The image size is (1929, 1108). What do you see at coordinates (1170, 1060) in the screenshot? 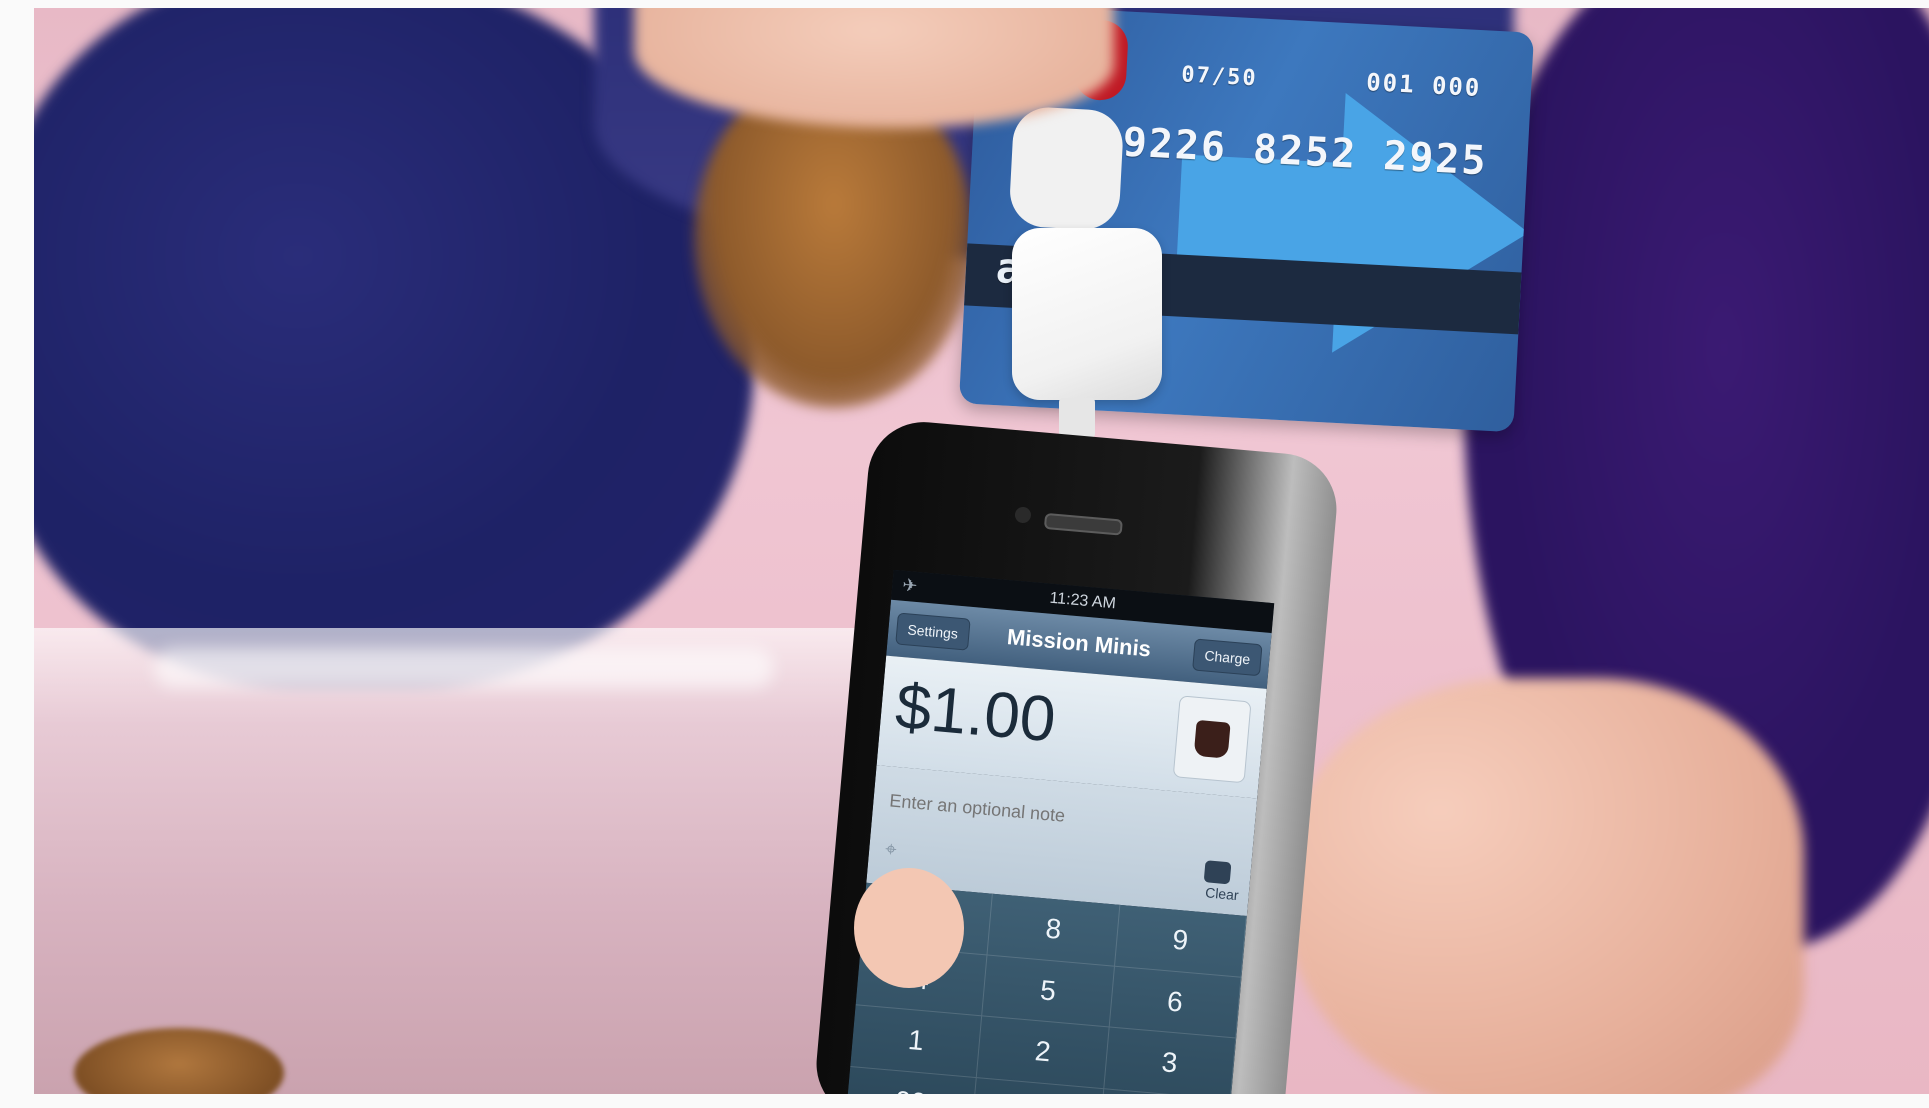
I see `key-3: 3` at bounding box center [1170, 1060].